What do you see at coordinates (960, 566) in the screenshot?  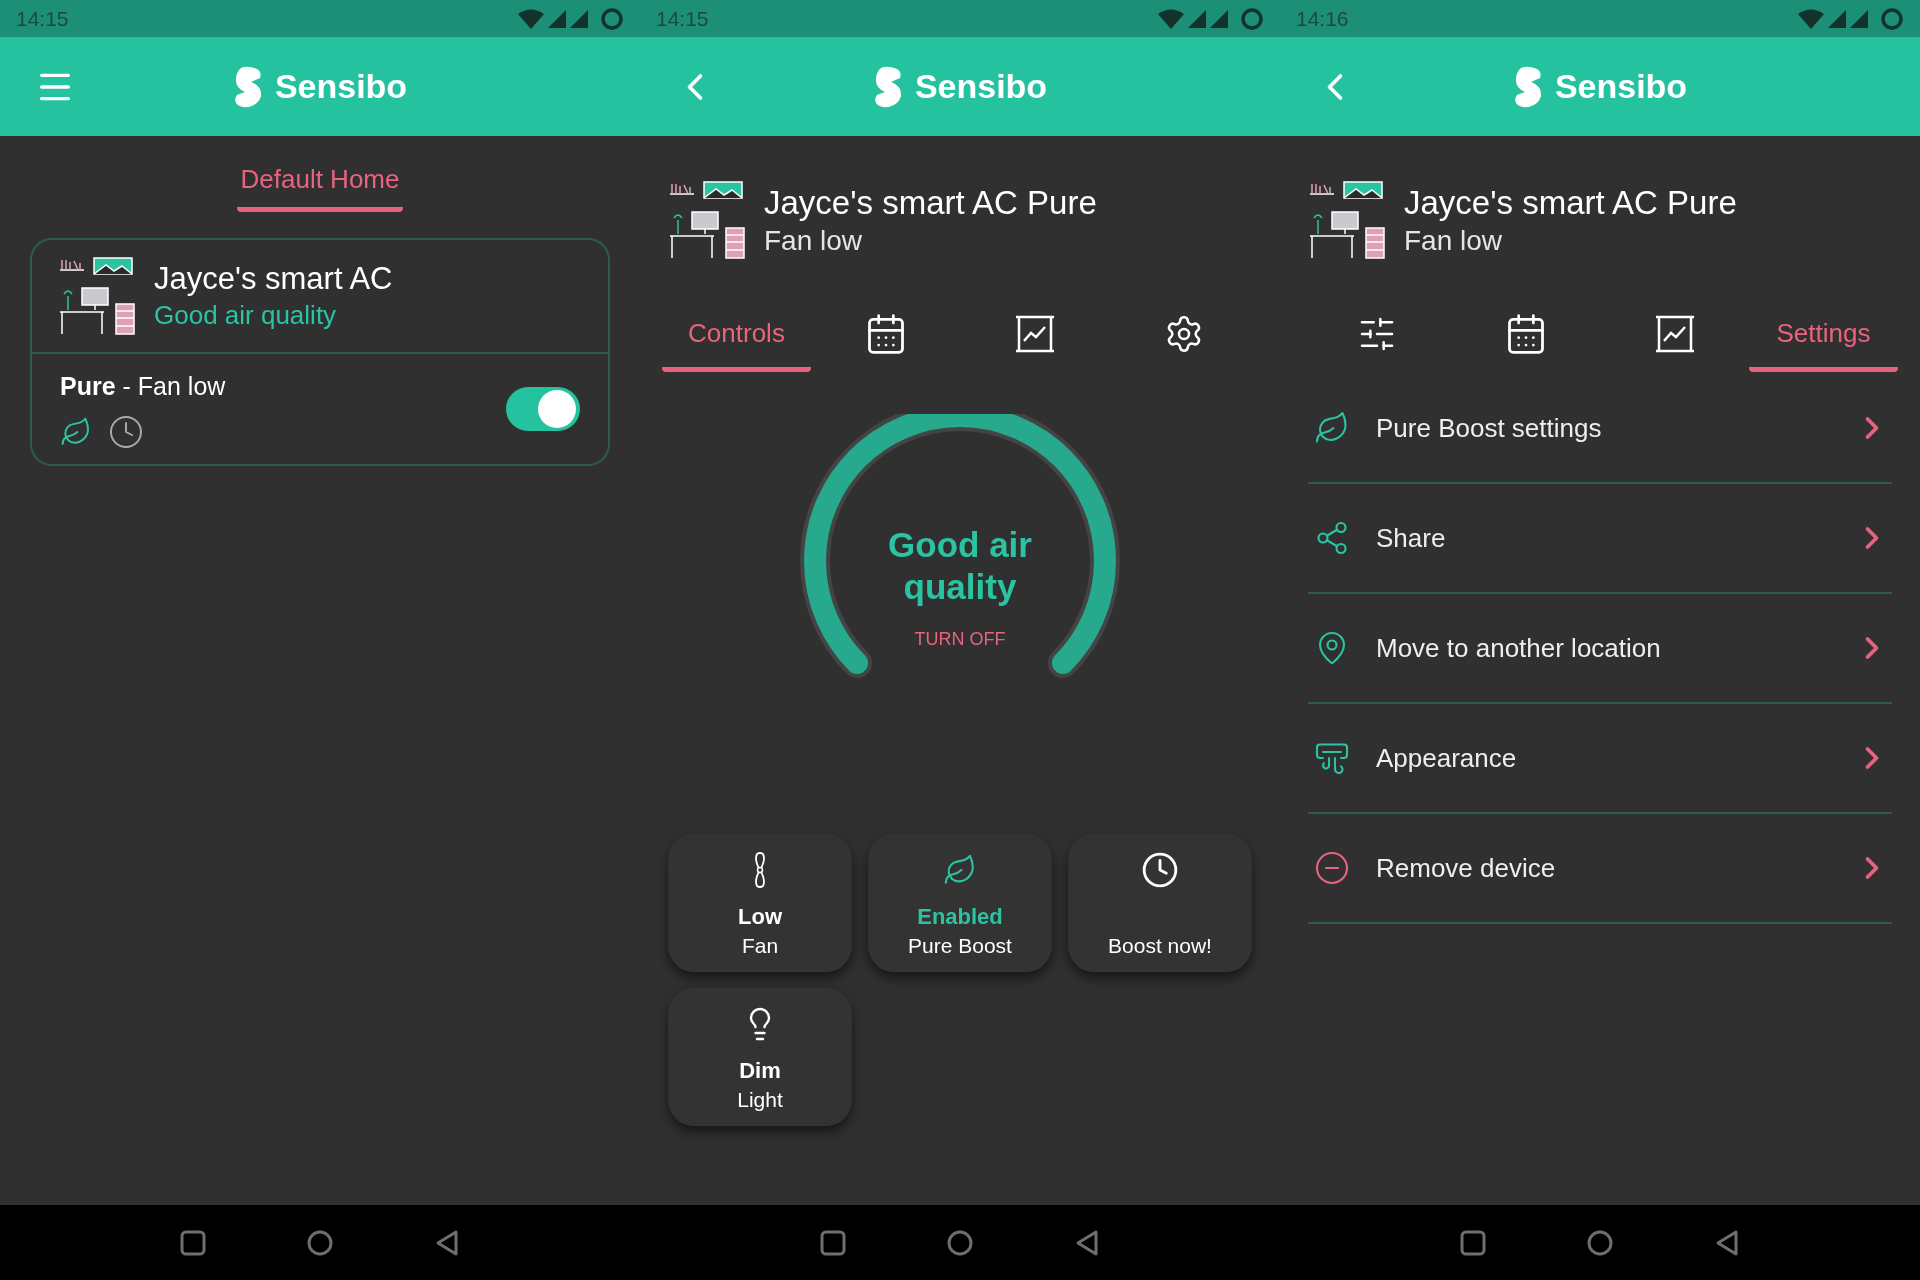 I see `gauge-title: Good air quality` at bounding box center [960, 566].